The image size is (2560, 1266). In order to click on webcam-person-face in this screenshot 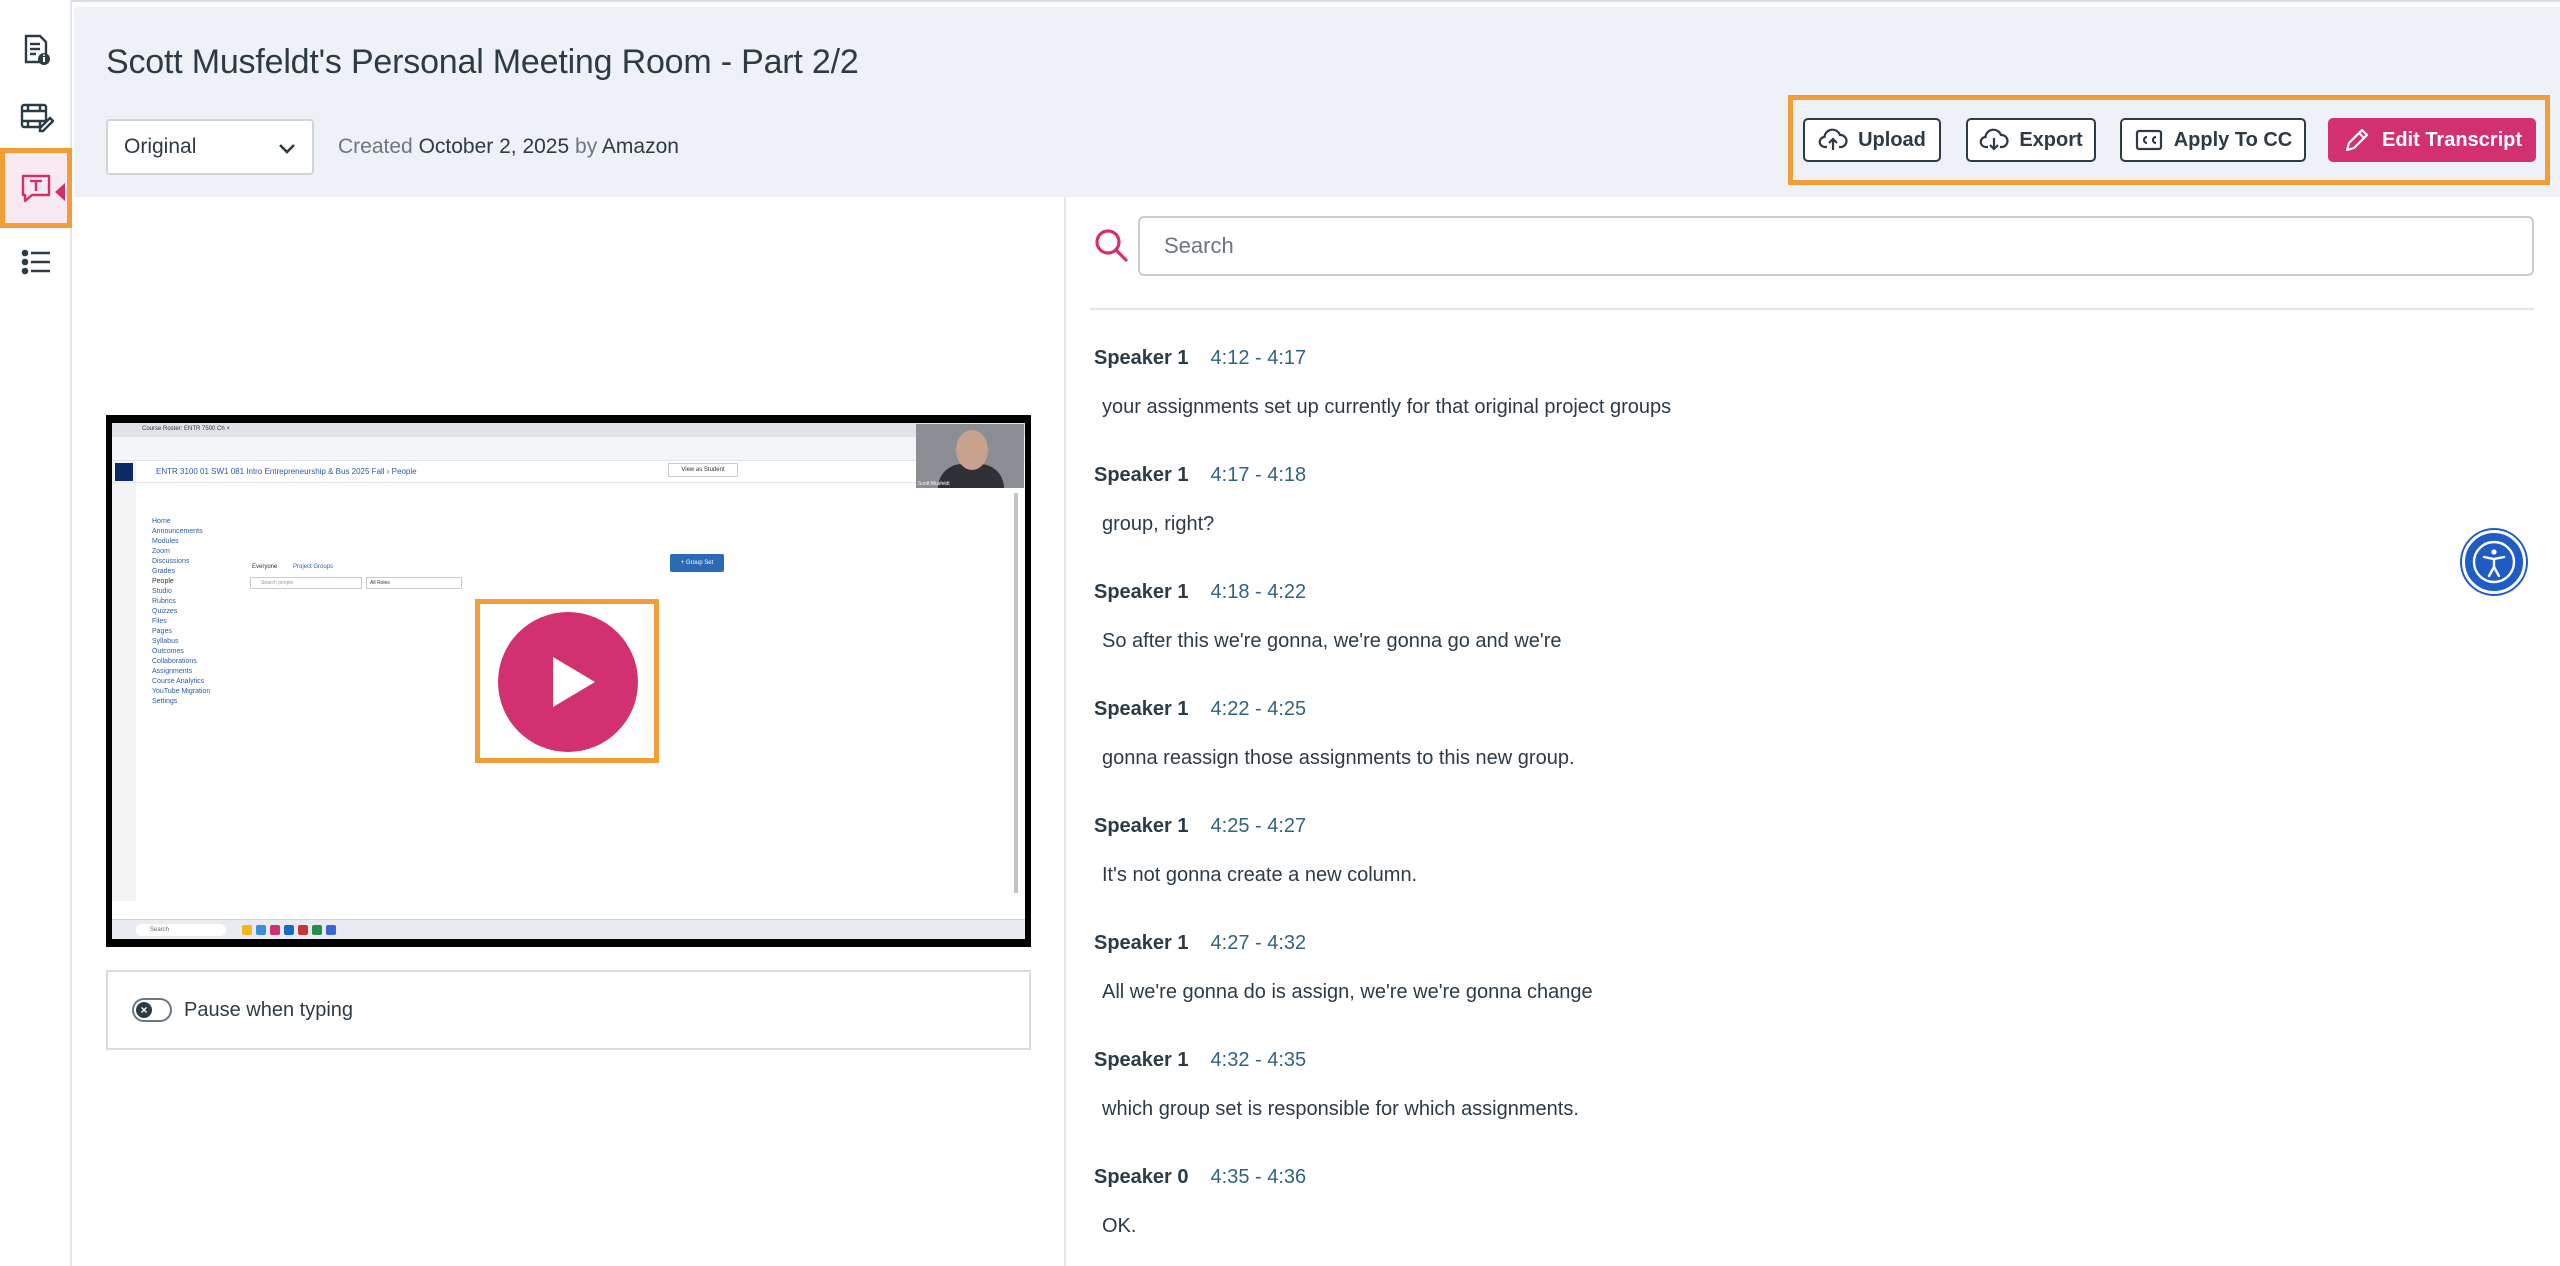, I will do `click(972, 450)`.